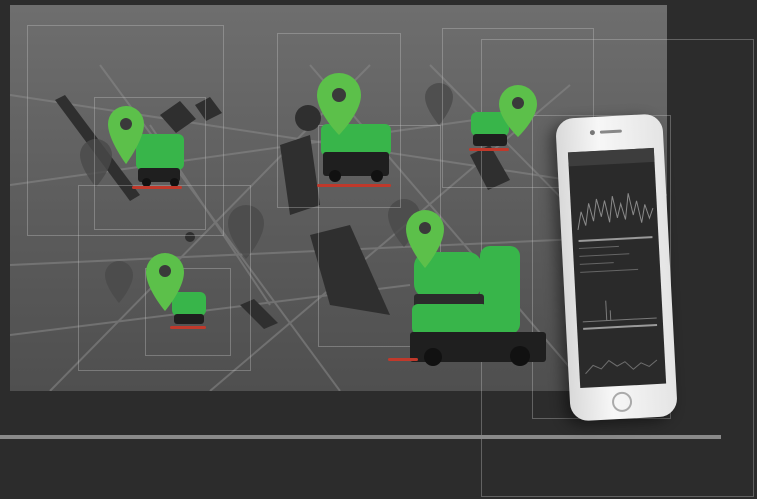  What do you see at coordinates (360, 437) in the screenshot?
I see `divider-bar` at bounding box center [360, 437].